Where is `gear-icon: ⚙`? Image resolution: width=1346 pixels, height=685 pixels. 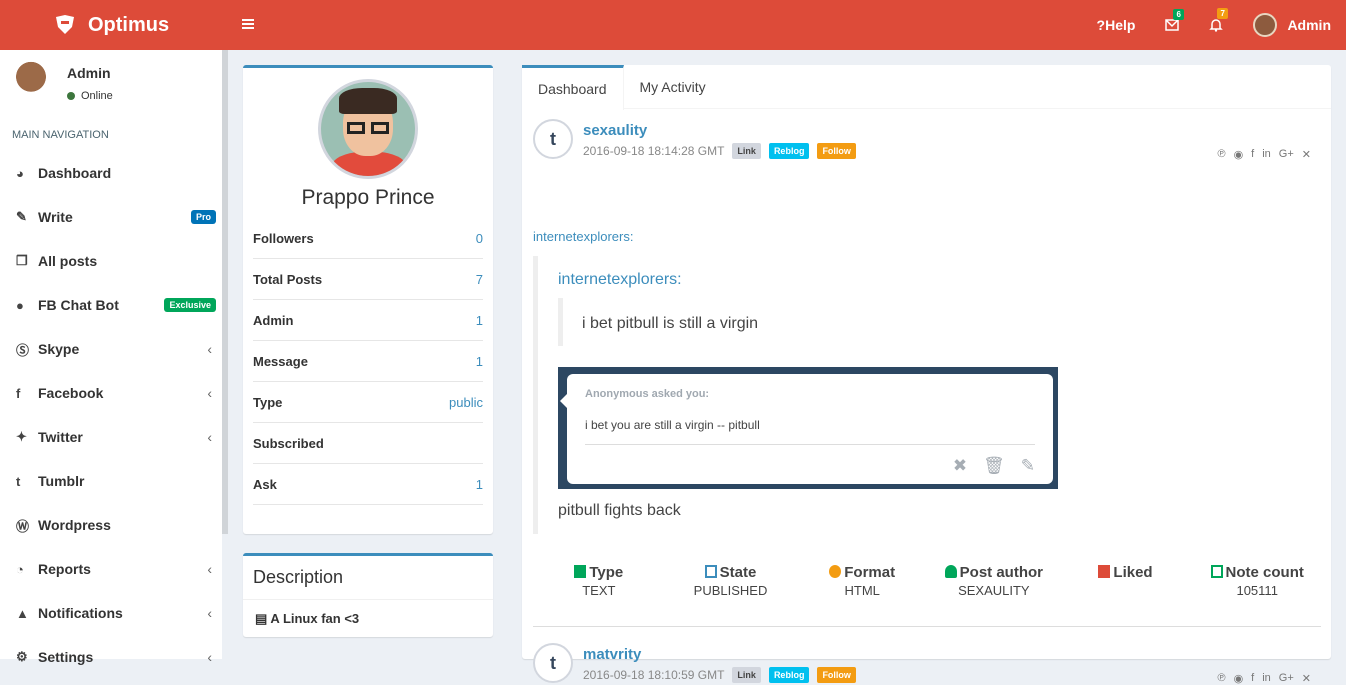
gear-icon: ⚙ is located at coordinates (22, 656).